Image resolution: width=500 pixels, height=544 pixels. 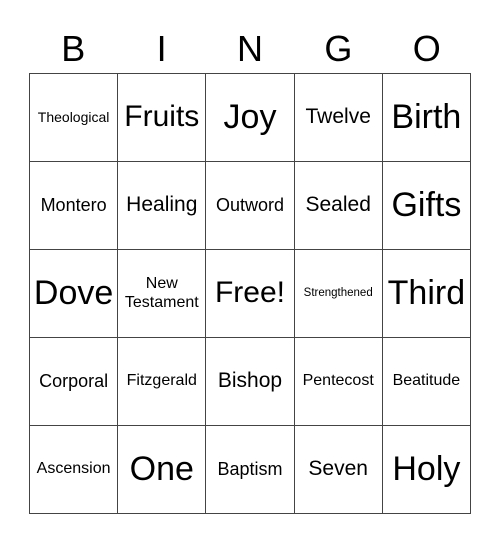 I want to click on header-letter-o: O, so click(x=426, y=48).